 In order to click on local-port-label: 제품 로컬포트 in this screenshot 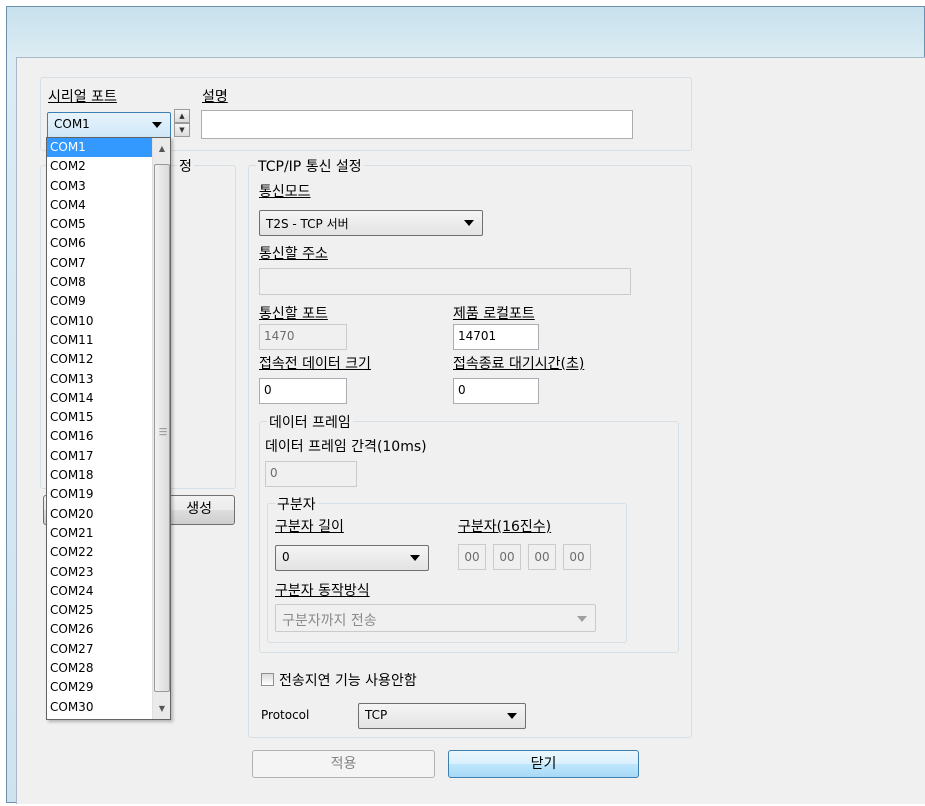, I will do `click(494, 314)`.